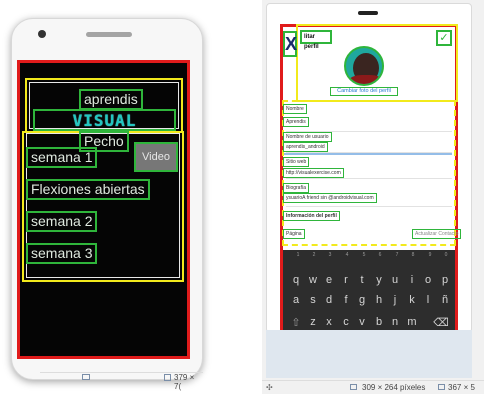  I want to click on list-item-flexiones: Flexiones abiertas, so click(88, 189).